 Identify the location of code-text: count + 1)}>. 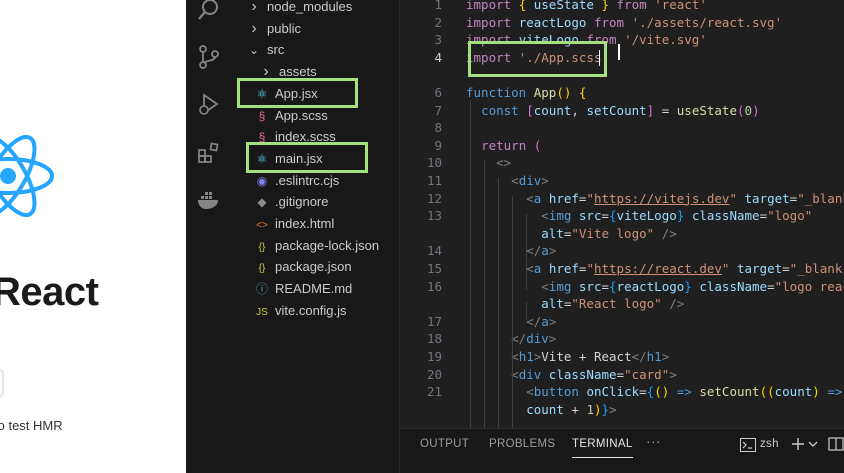
(571, 409).